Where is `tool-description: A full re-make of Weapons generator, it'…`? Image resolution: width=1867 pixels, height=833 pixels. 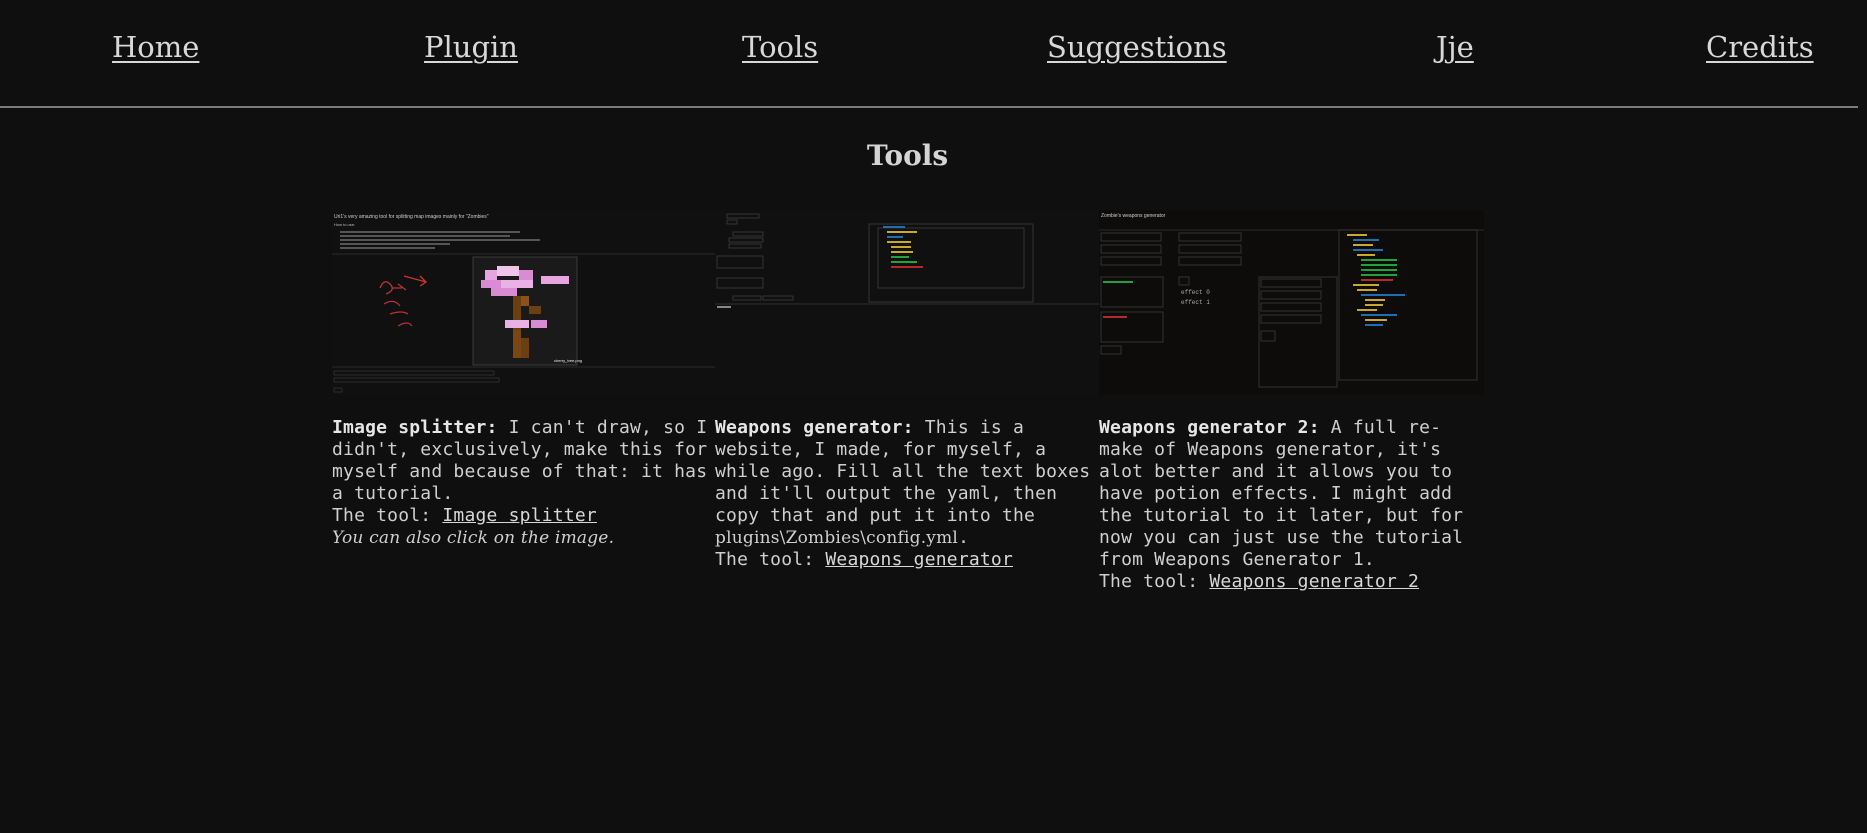 tool-description: A full re-make of Weapons generator, it'… is located at coordinates (1281, 493).